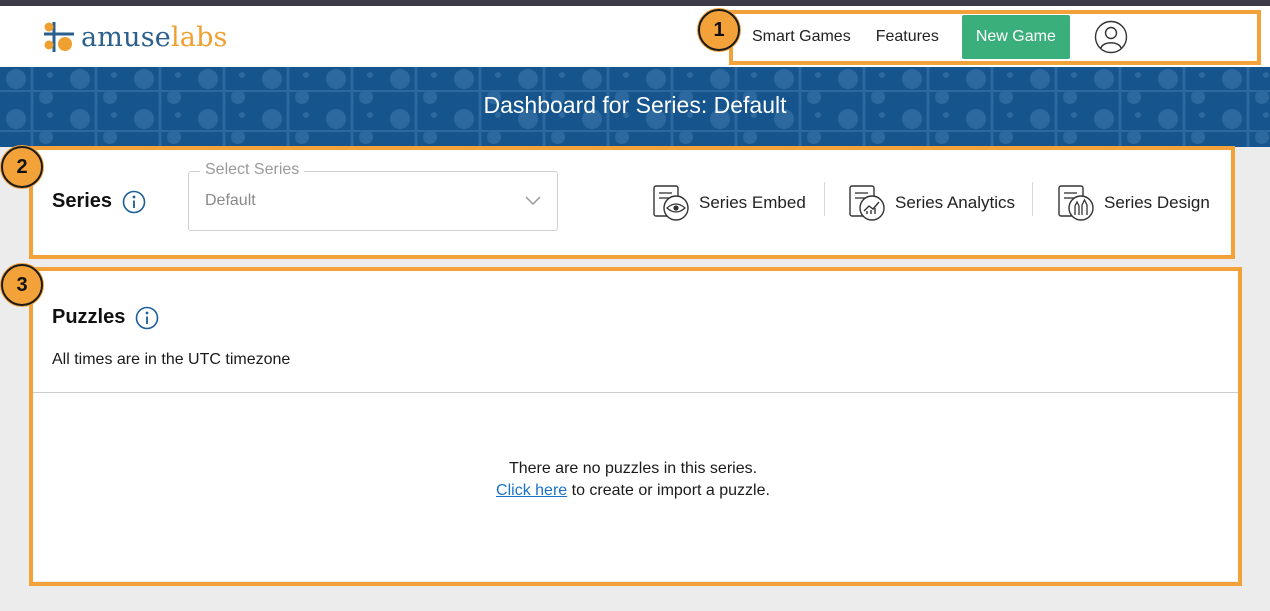  Describe the element at coordinates (59, 37) in the screenshot. I see `logo-mark-icon` at that location.